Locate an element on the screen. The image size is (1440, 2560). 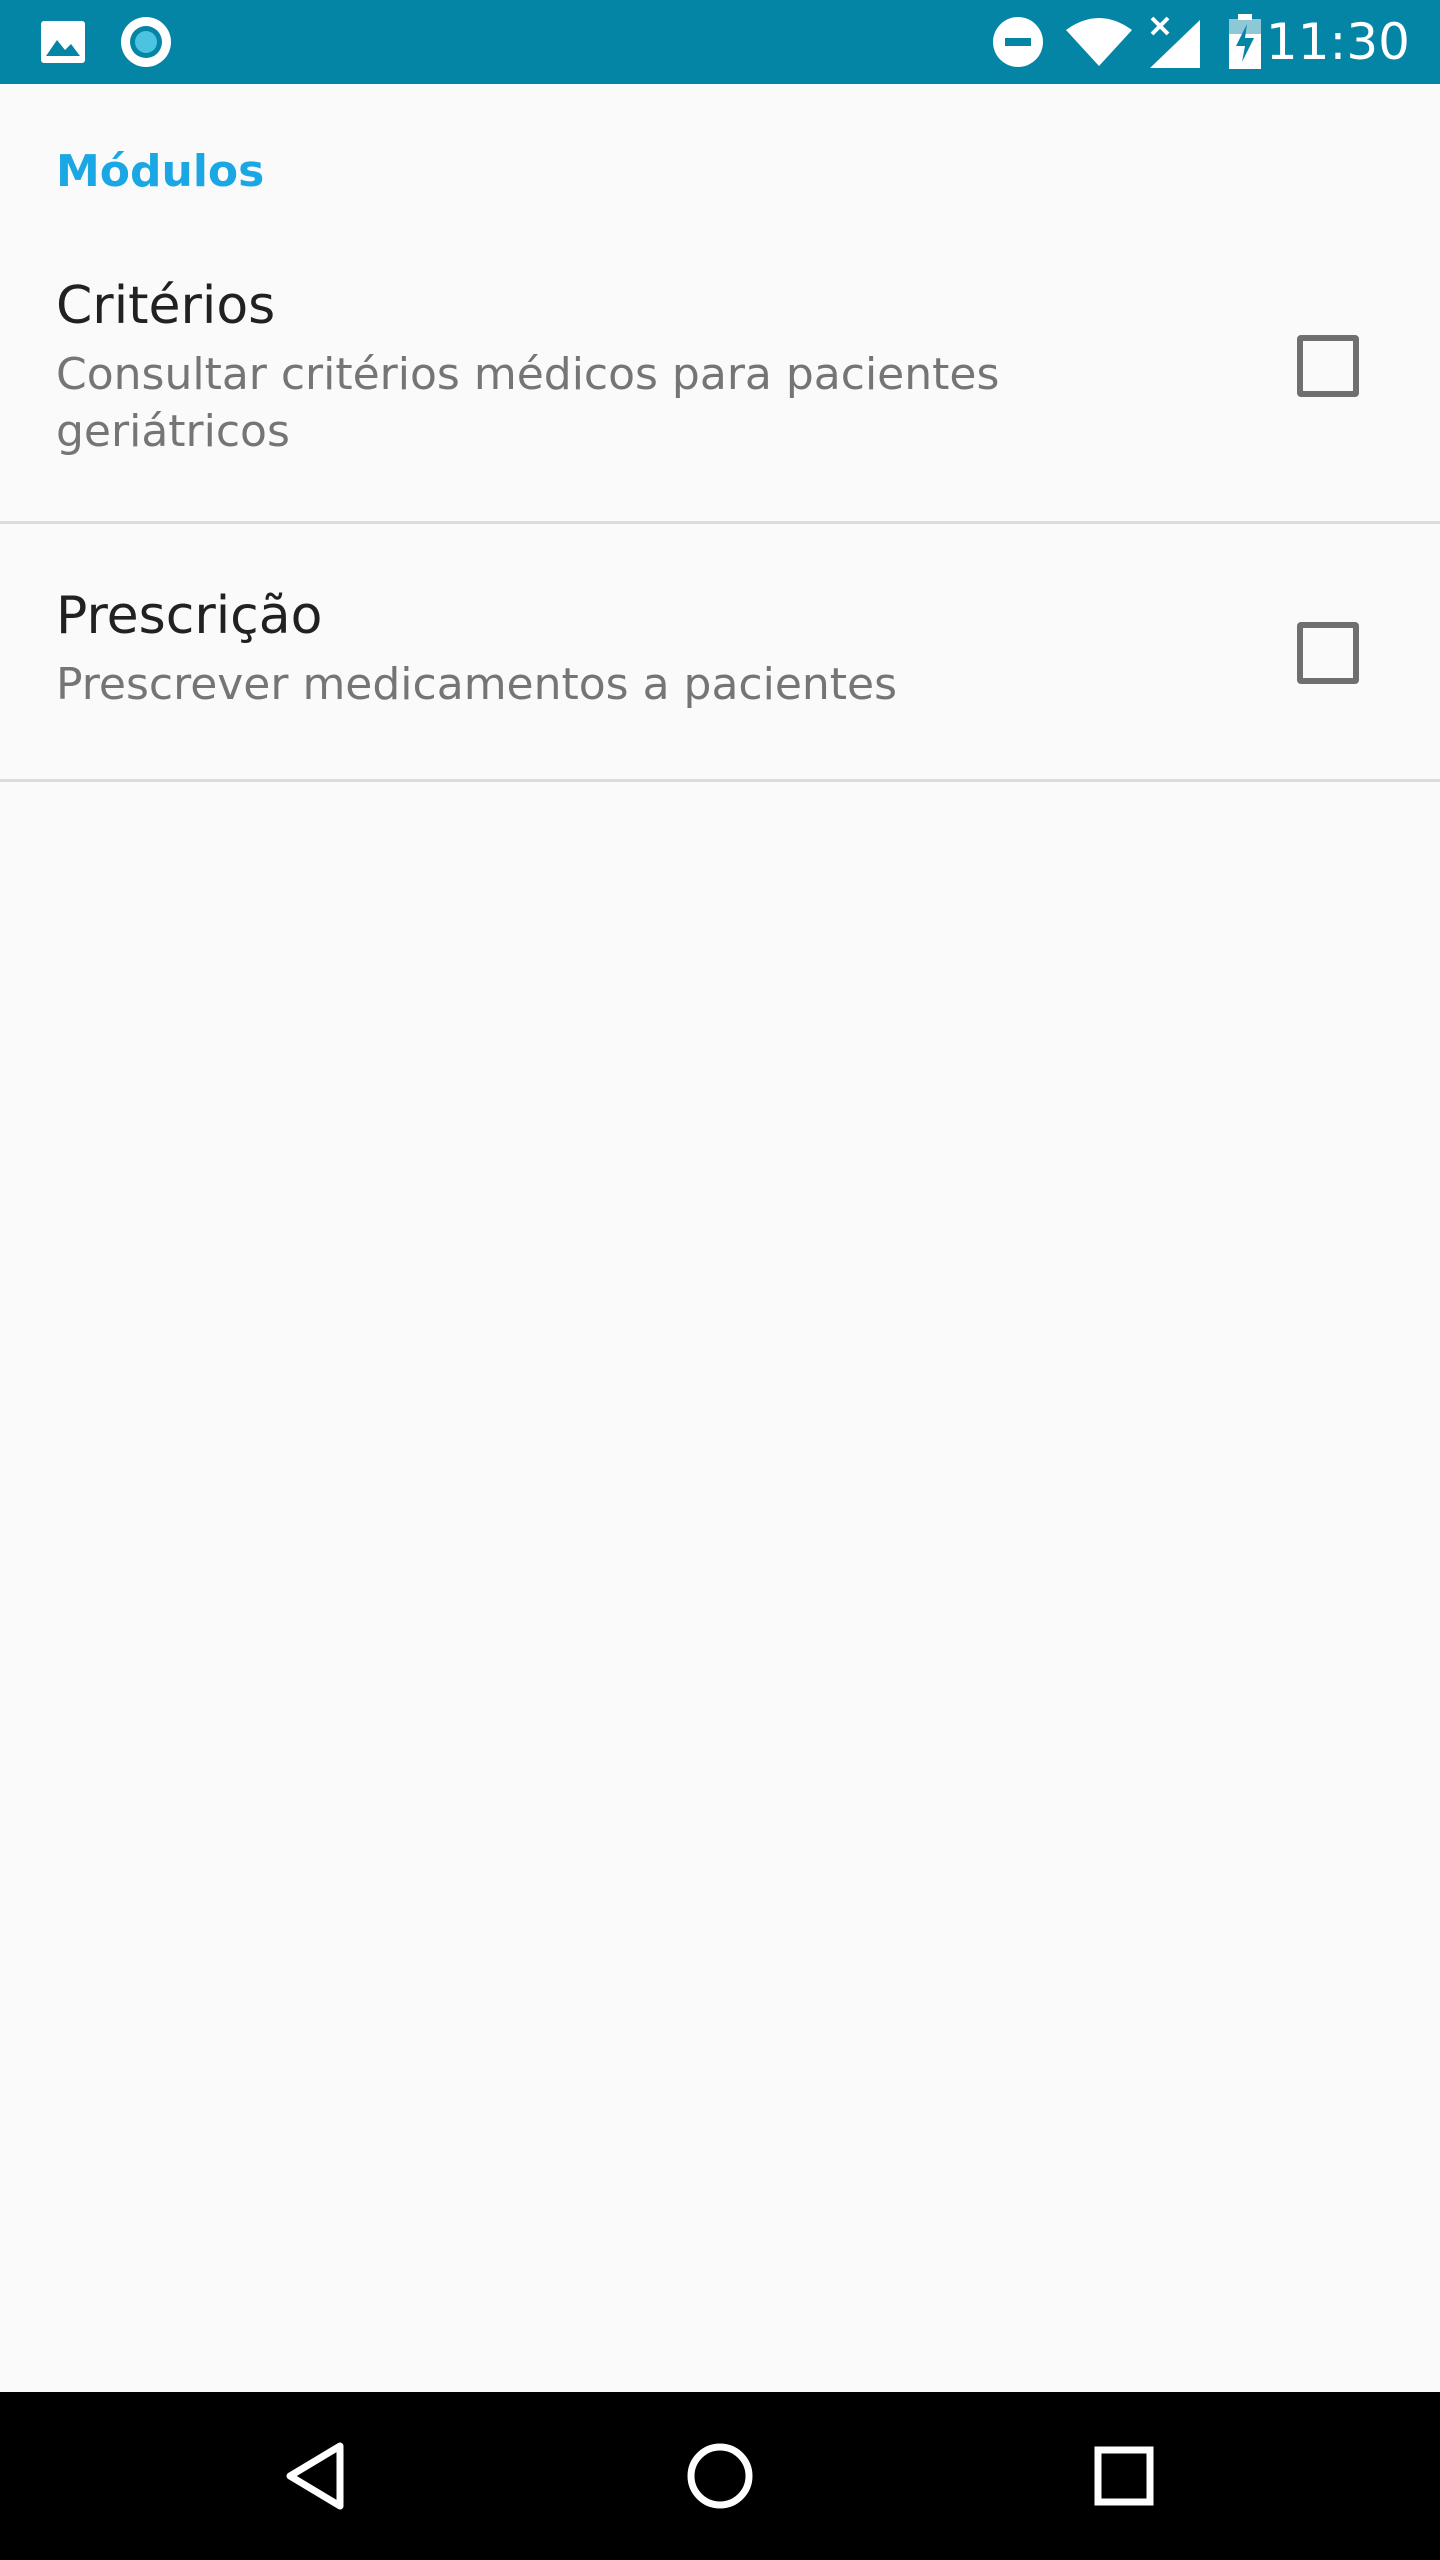
back-icon is located at coordinates (315, 2476).